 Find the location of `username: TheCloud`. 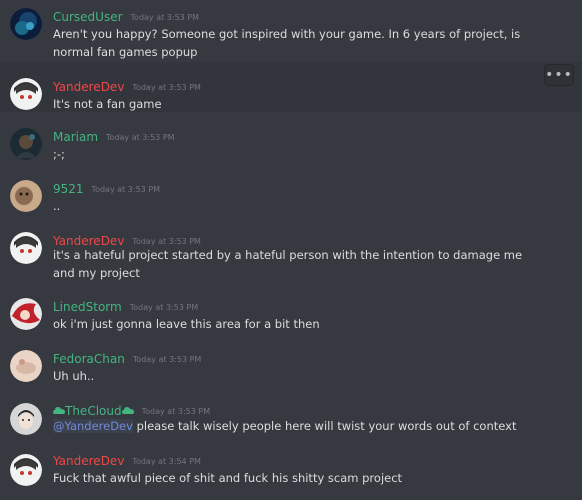

username: TheCloud is located at coordinates (93, 411).